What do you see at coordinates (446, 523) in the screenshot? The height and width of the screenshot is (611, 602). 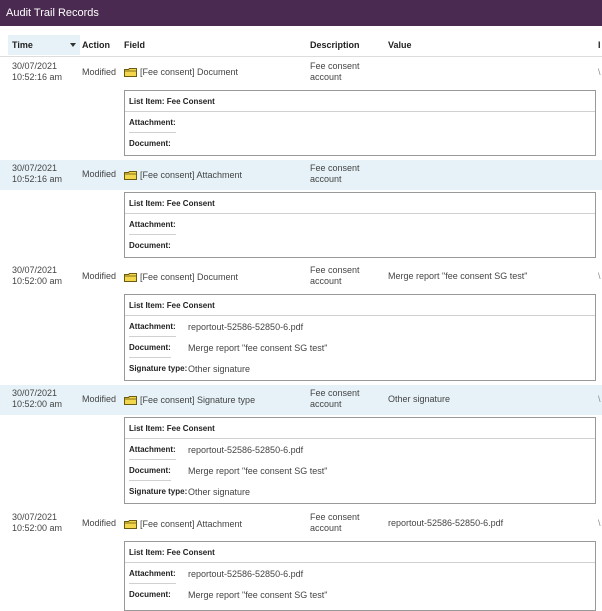 I see `value-cell: reportout-52586-52850-6.pdf` at bounding box center [446, 523].